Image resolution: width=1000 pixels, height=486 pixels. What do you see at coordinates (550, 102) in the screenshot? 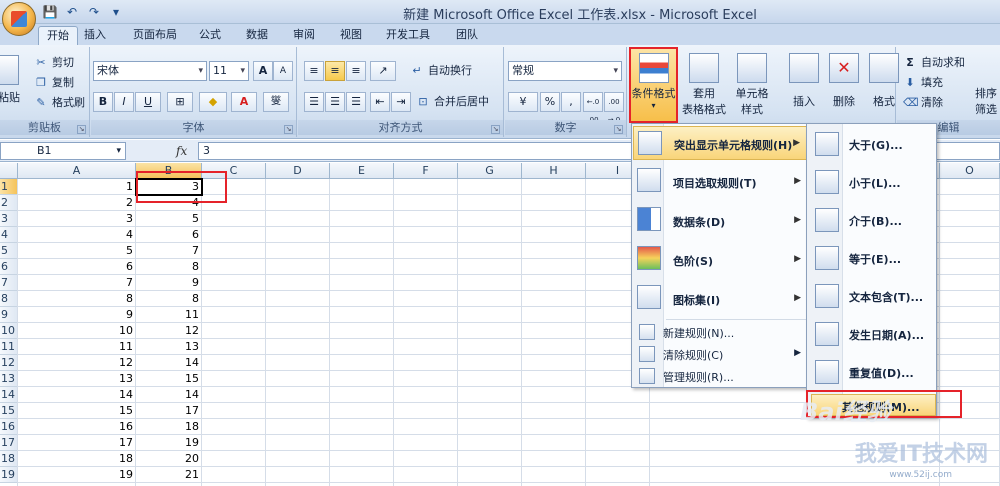
I see `percent-button: %` at bounding box center [550, 102].